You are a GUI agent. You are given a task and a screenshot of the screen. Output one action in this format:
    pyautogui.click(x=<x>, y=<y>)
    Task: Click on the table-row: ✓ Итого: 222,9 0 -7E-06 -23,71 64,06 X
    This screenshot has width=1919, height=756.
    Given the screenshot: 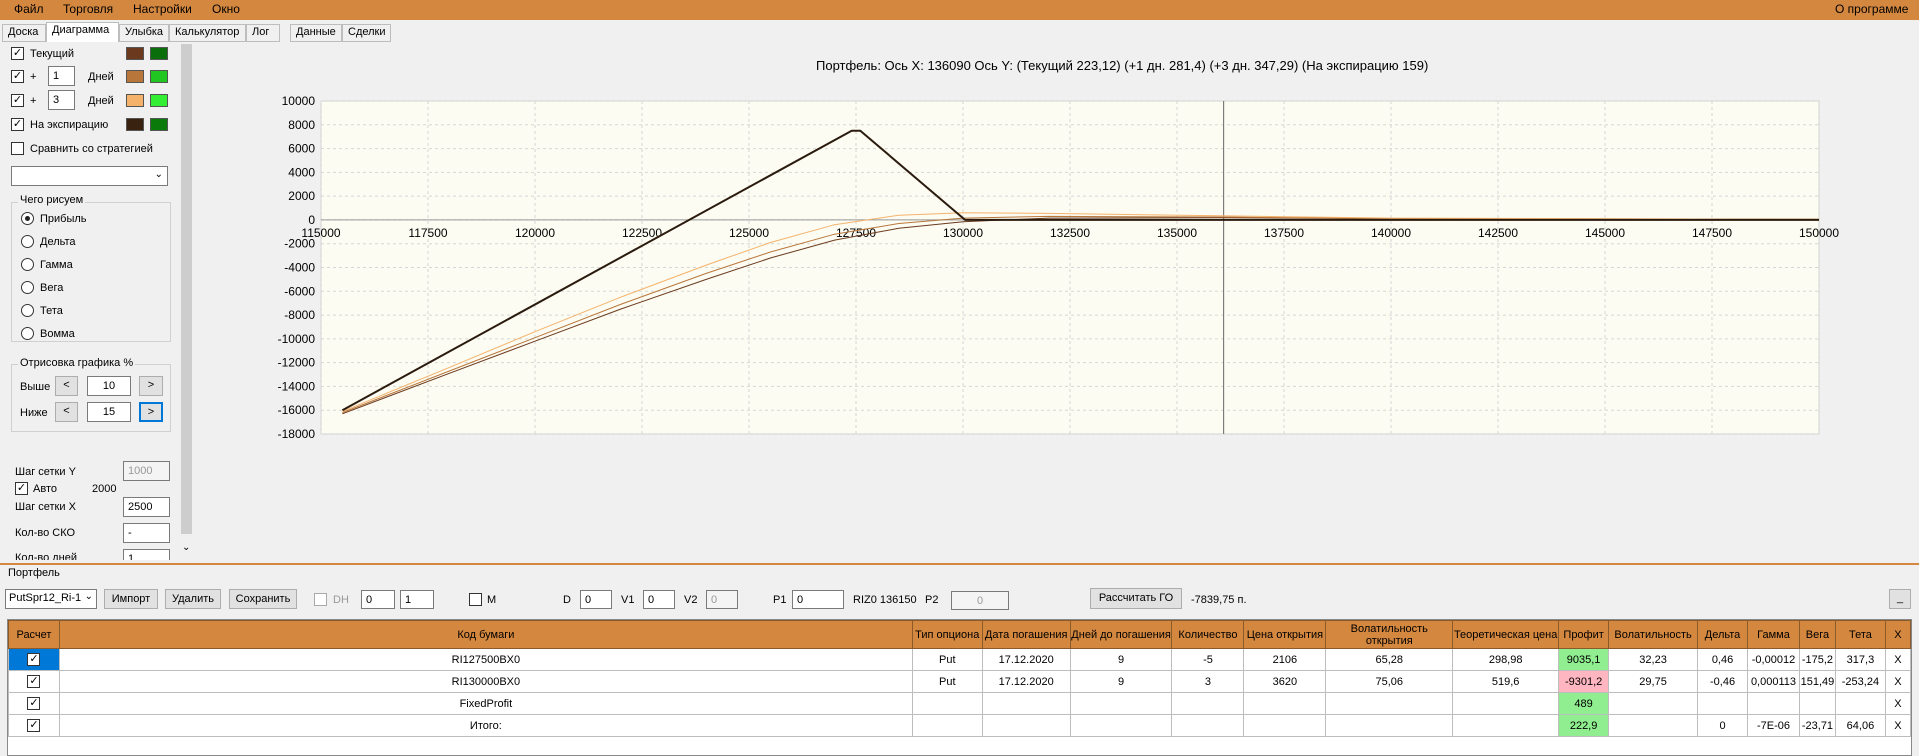 What is the action you would take?
    pyautogui.click(x=960, y=725)
    